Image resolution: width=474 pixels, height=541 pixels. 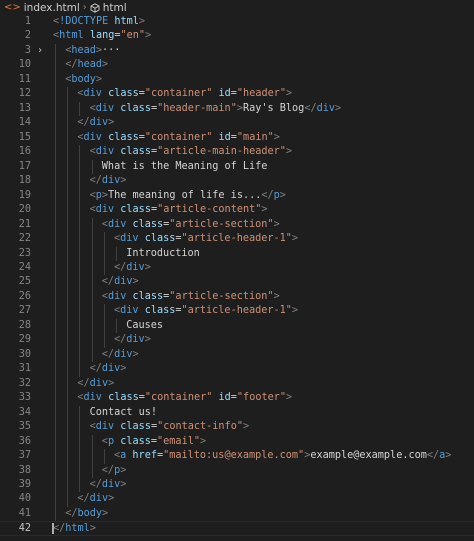 What do you see at coordinates (237, 80) in the screenshot?
I see `code-line: 11 <body>` at bounding box center [237, 80].